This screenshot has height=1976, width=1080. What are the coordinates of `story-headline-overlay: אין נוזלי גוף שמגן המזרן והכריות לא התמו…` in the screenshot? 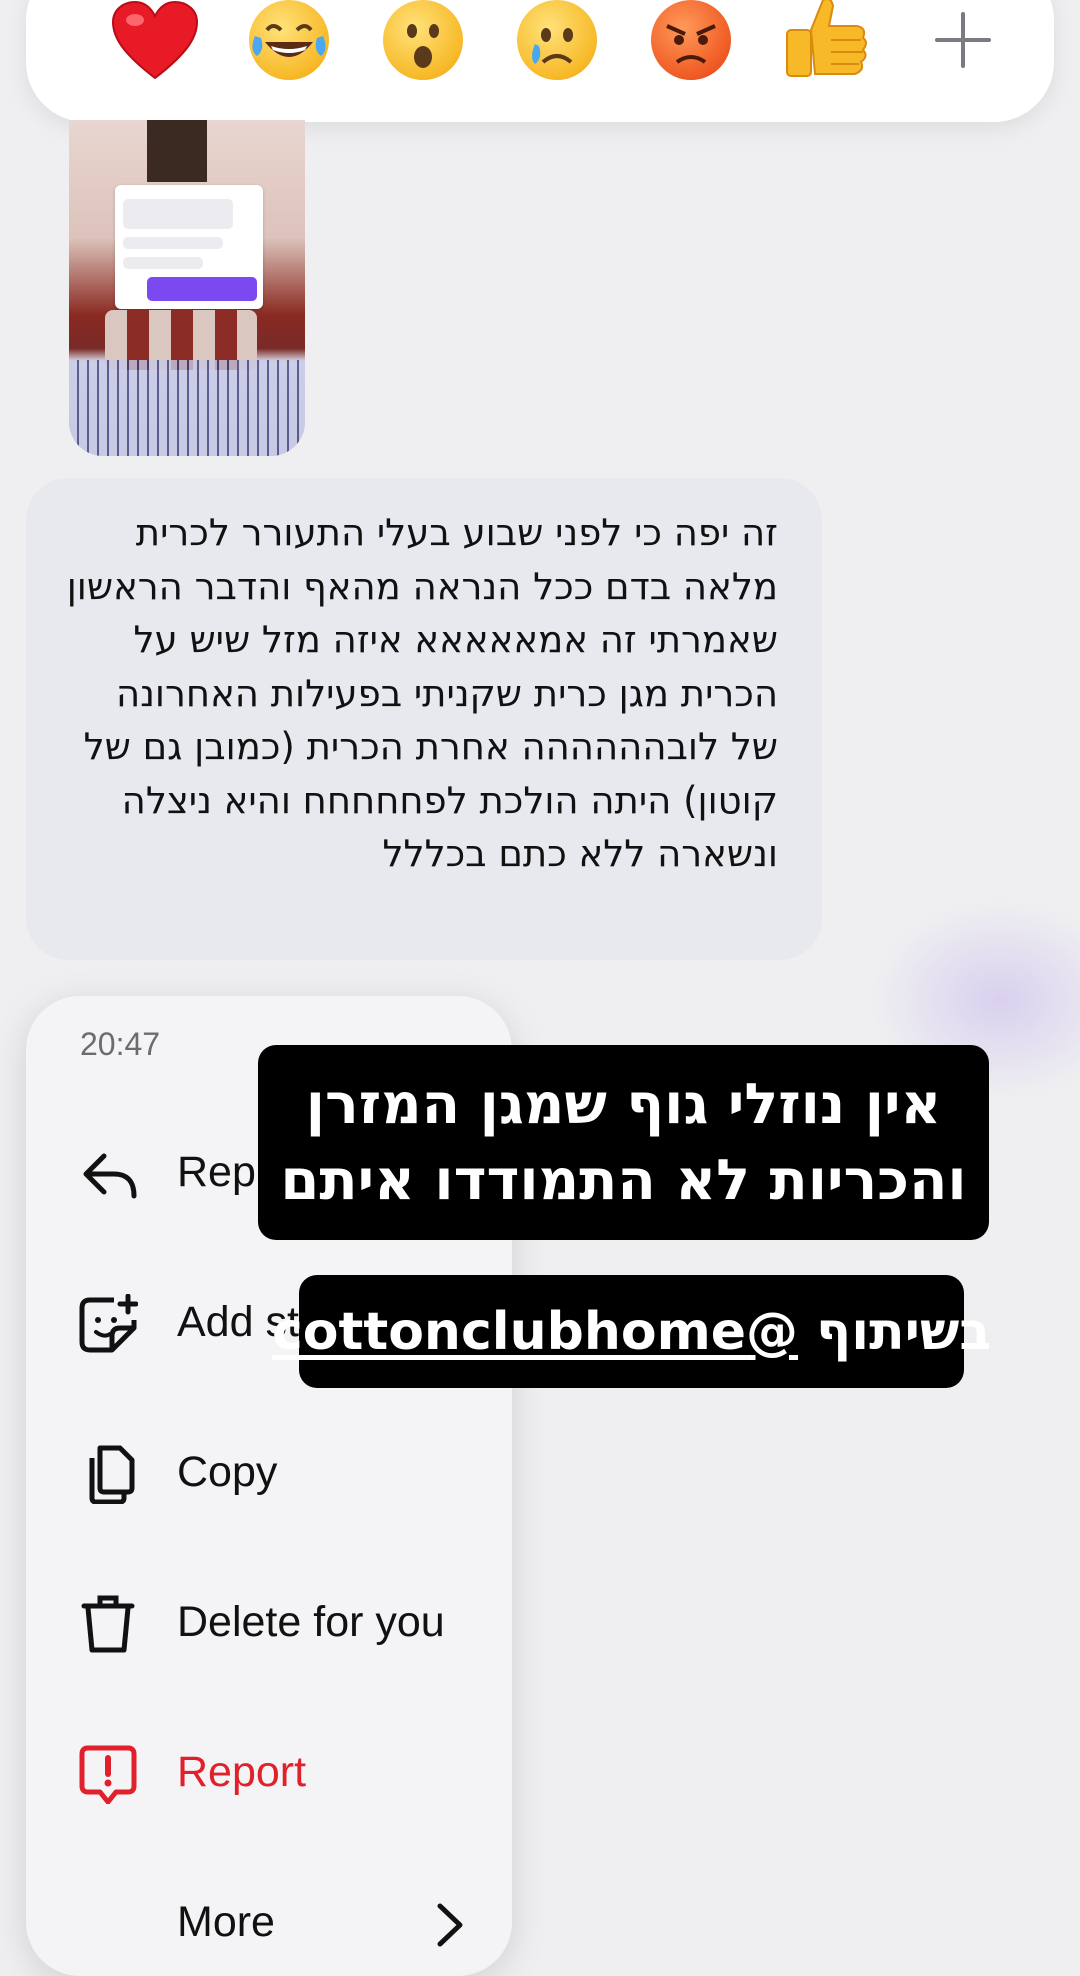 It's located at (623, 1142).